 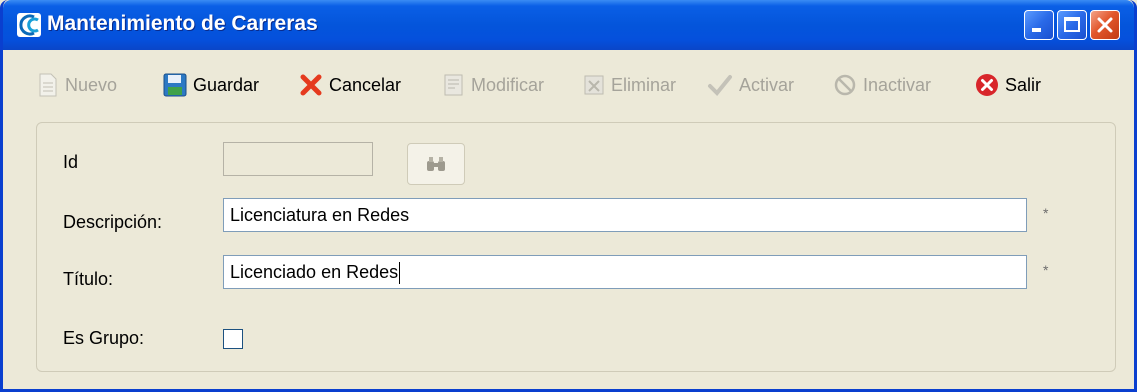 I want to click on descripcion-label: Descripción:, so click(x=113, y=222).